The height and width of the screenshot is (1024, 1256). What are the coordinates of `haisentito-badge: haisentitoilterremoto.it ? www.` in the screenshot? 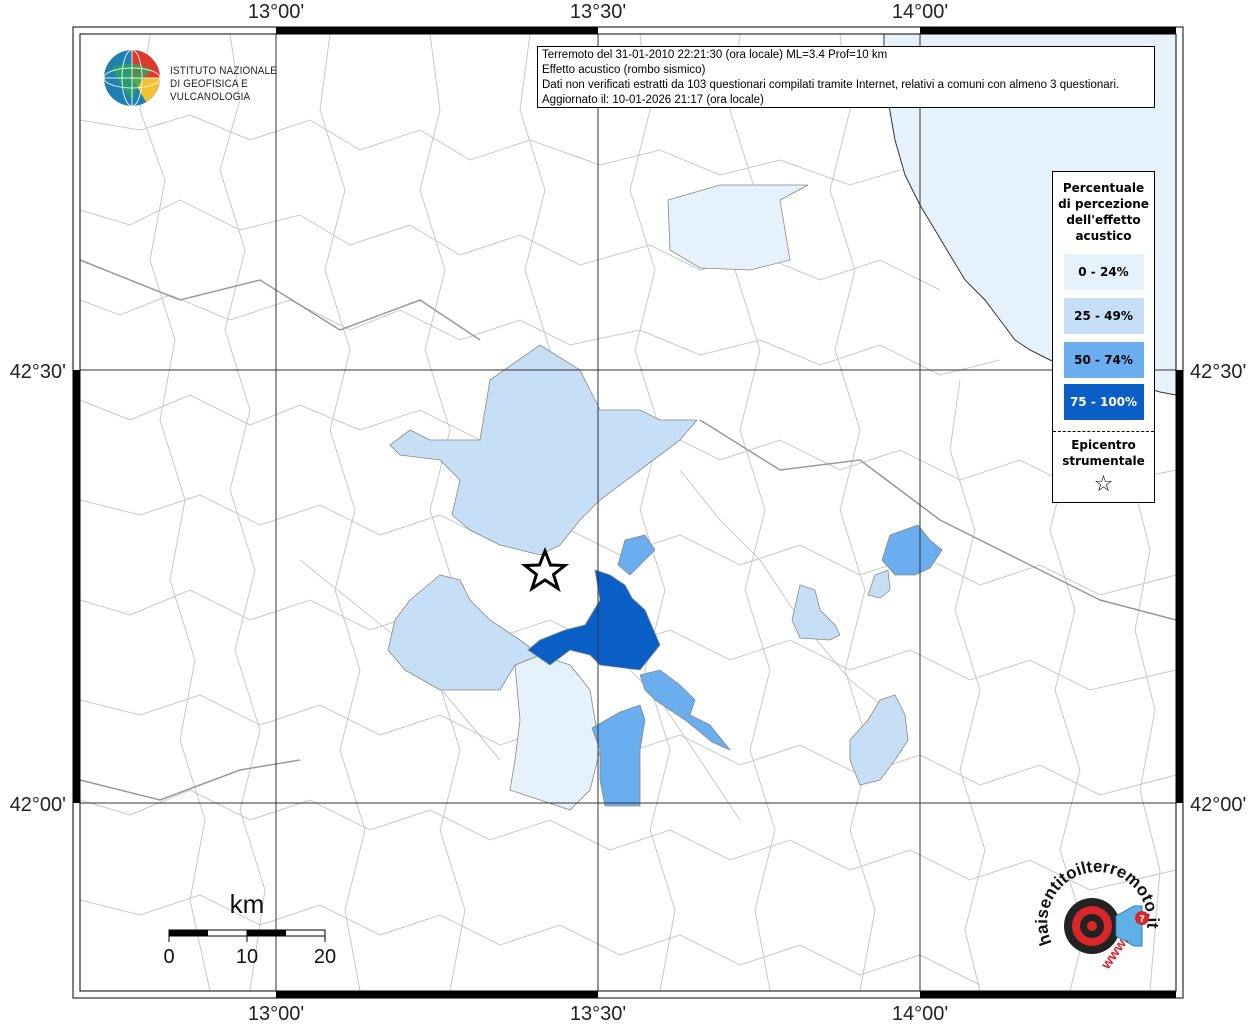 It's located at (1100, 922).